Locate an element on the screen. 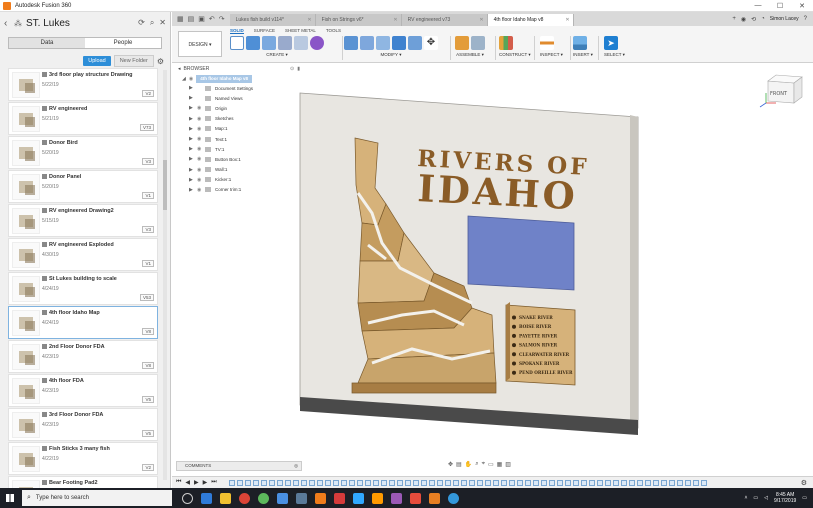 The height and width of the screenshot is (508, 813). file-item: Donor Bird 5/20/19 V3 is located at coordinates (83, 152).